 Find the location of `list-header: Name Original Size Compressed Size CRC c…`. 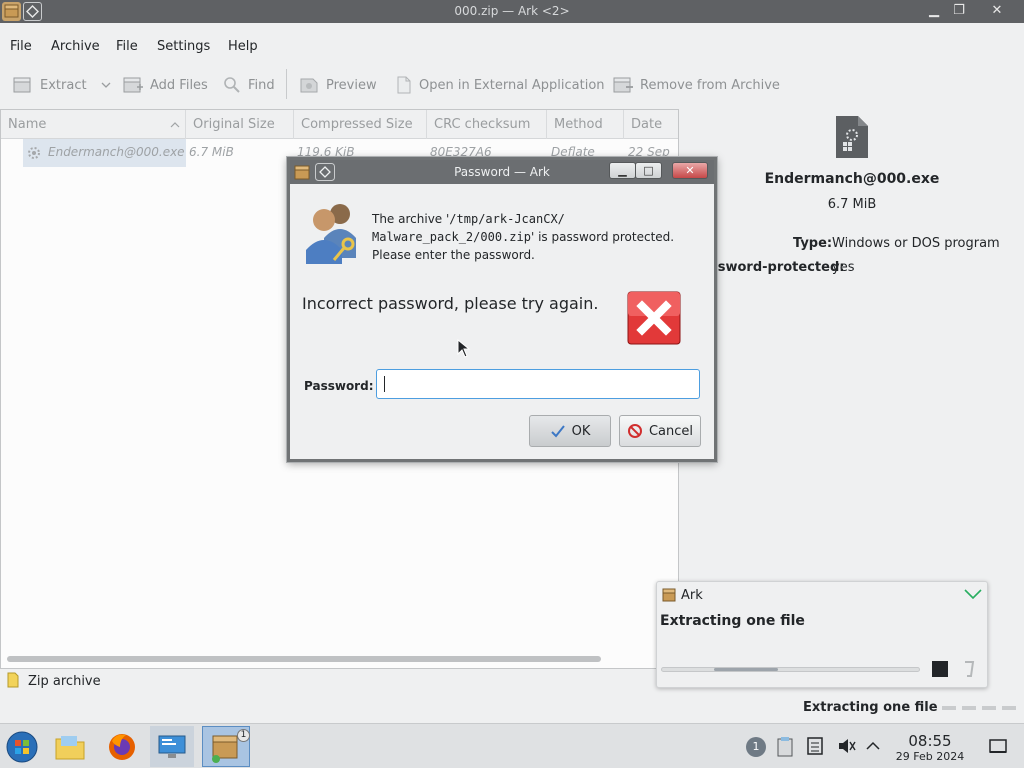

list-header: Name Original Size Compressed Size CRC c… is located at coordinates (339, 124).